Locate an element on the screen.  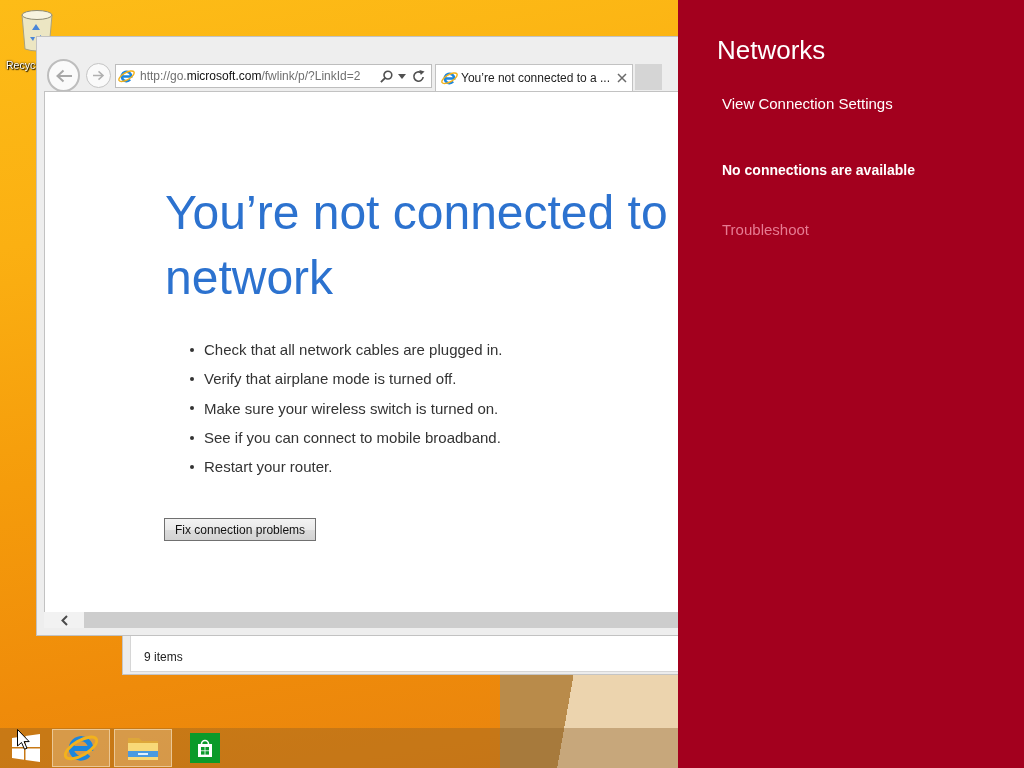
dropdown-caret-icon is located at coordinates (402, 76).